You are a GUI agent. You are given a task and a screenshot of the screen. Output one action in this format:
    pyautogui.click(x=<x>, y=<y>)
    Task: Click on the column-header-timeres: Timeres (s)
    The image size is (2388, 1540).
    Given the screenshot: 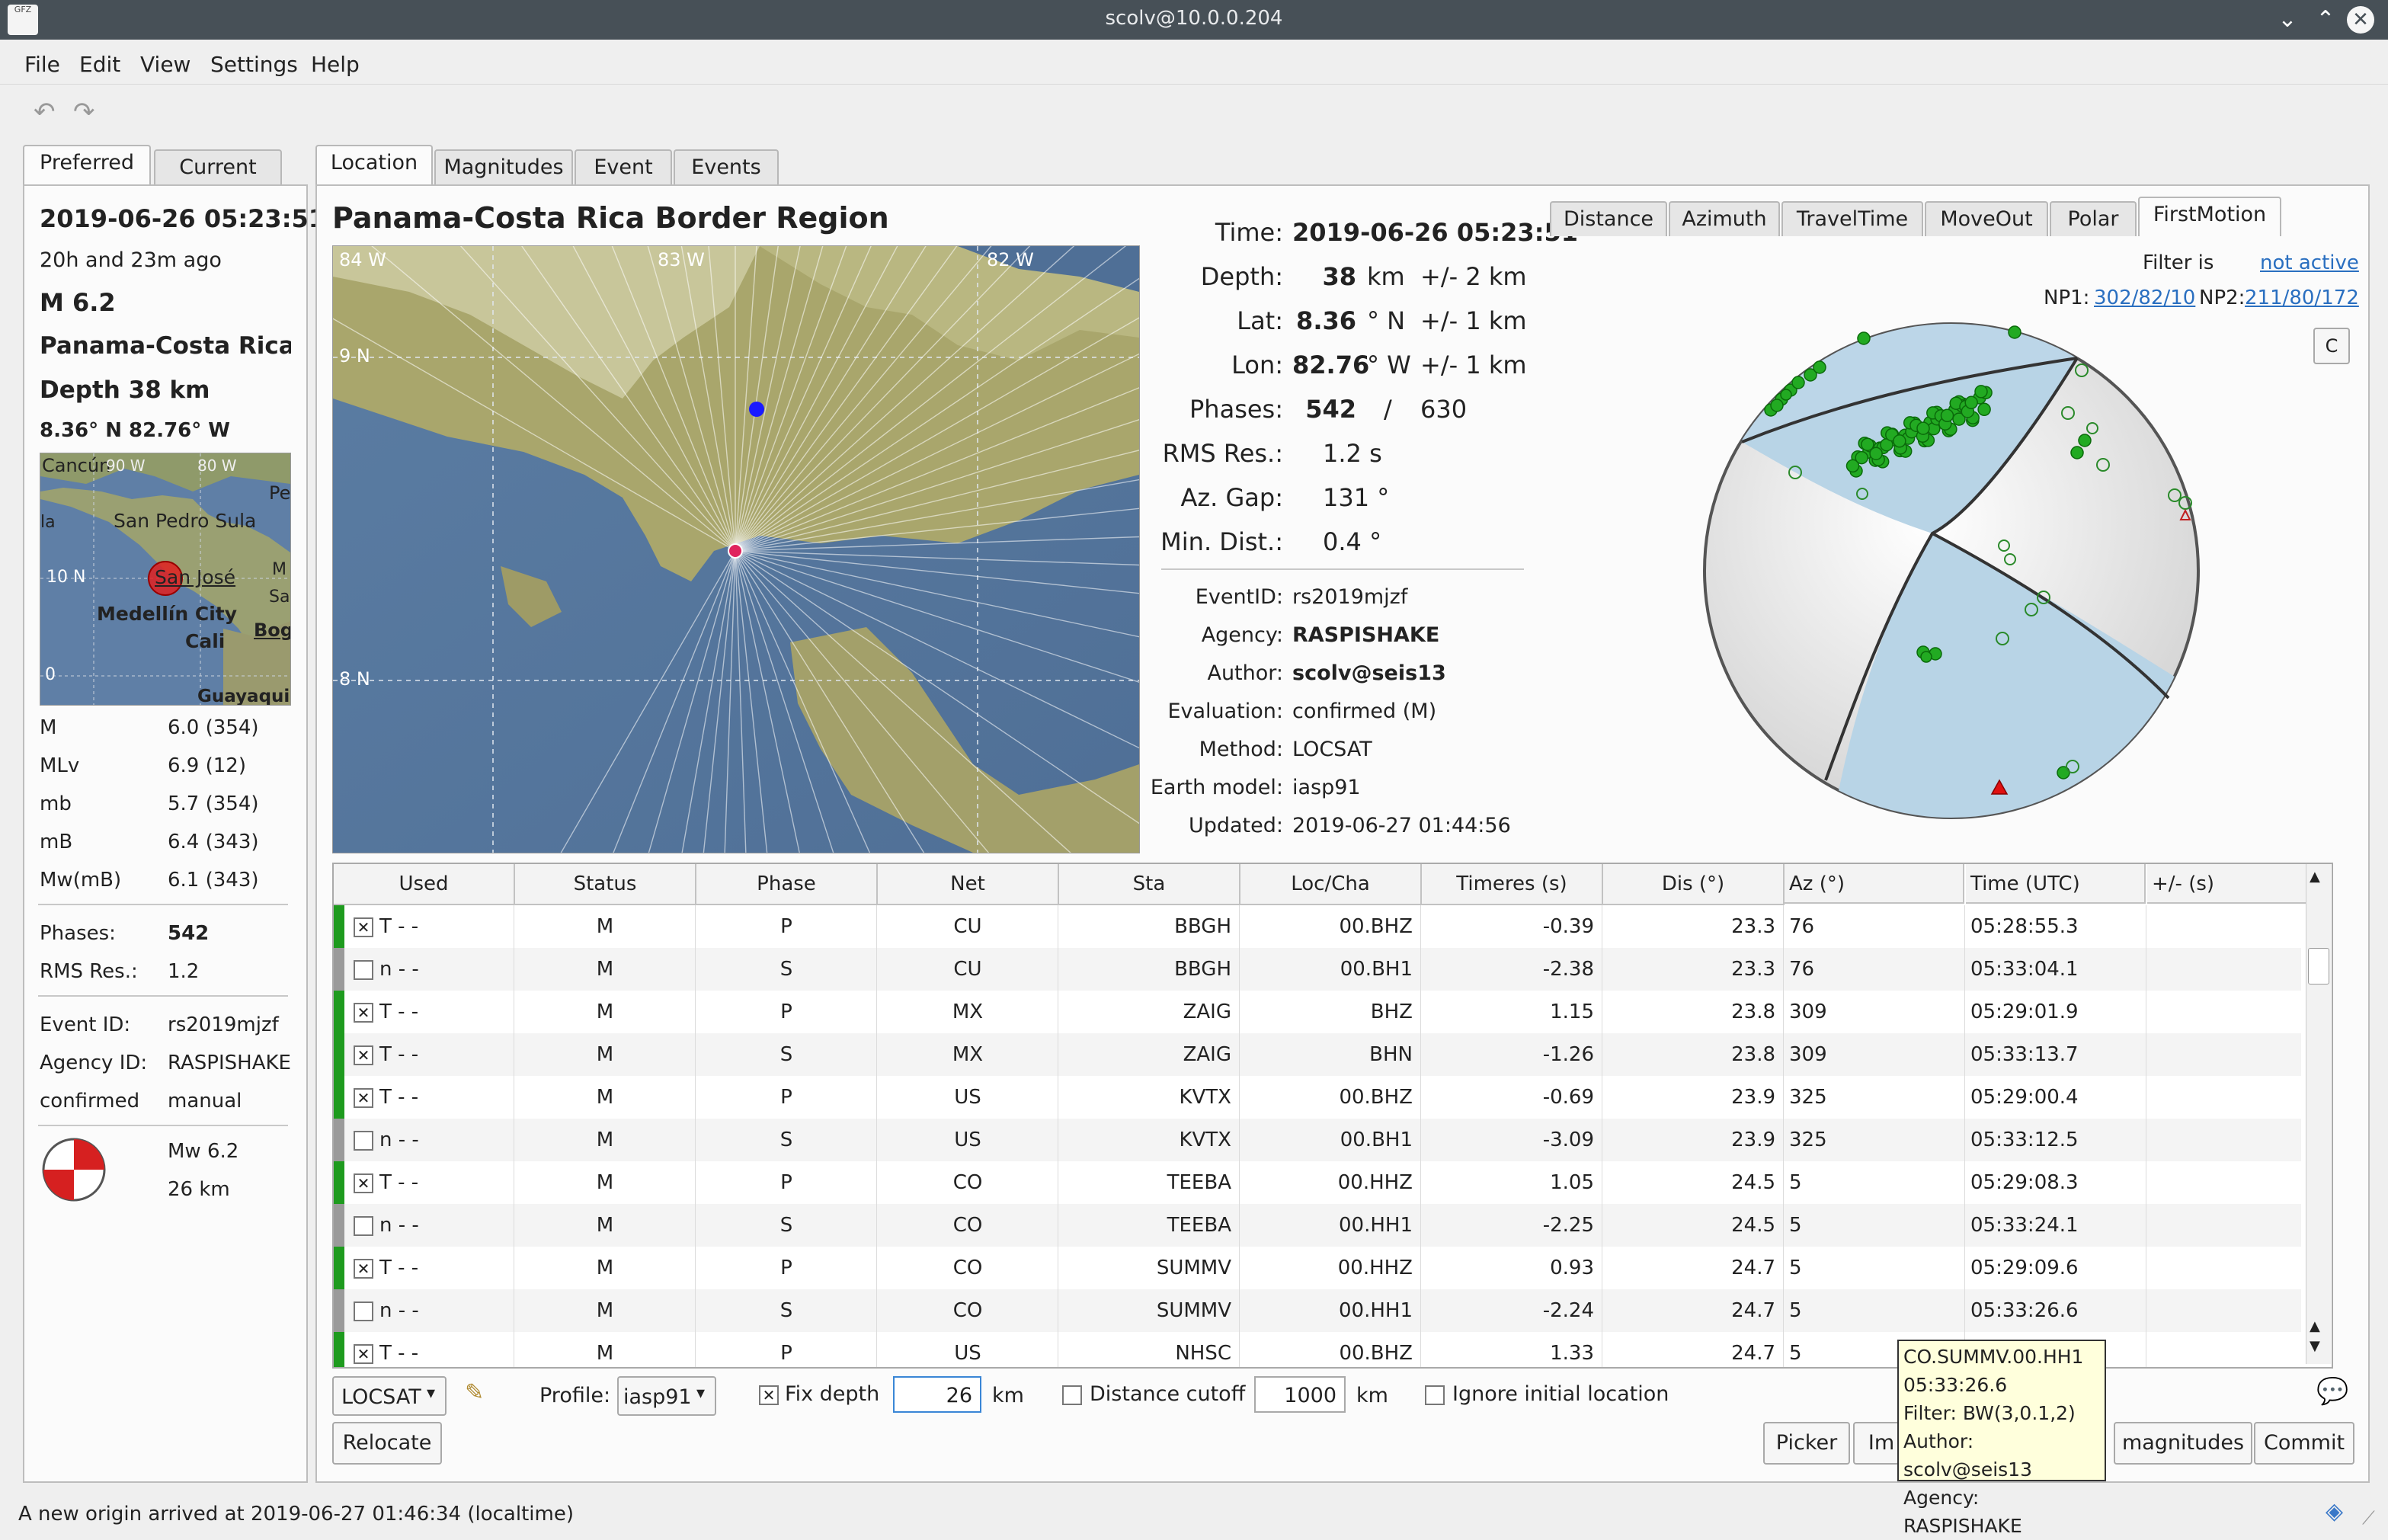 What is the action you would take?
    pyautogui.click(x=1512, y=884)
    